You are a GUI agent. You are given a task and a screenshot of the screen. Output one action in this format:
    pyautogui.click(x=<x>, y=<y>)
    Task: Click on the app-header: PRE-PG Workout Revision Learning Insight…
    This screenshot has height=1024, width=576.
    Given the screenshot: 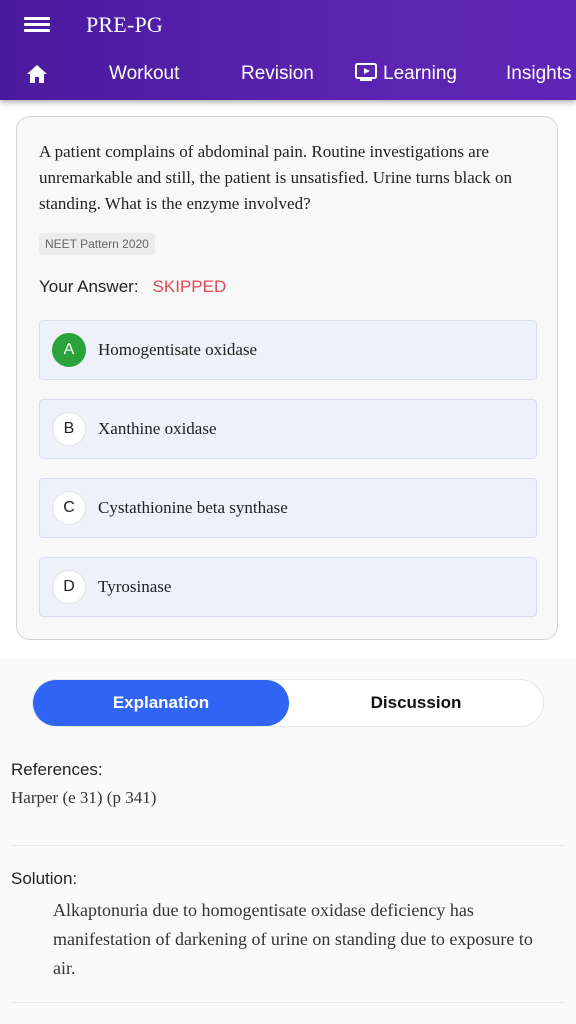 What is the action you would take?
    pyautogui.click(x=288, y=50)
    